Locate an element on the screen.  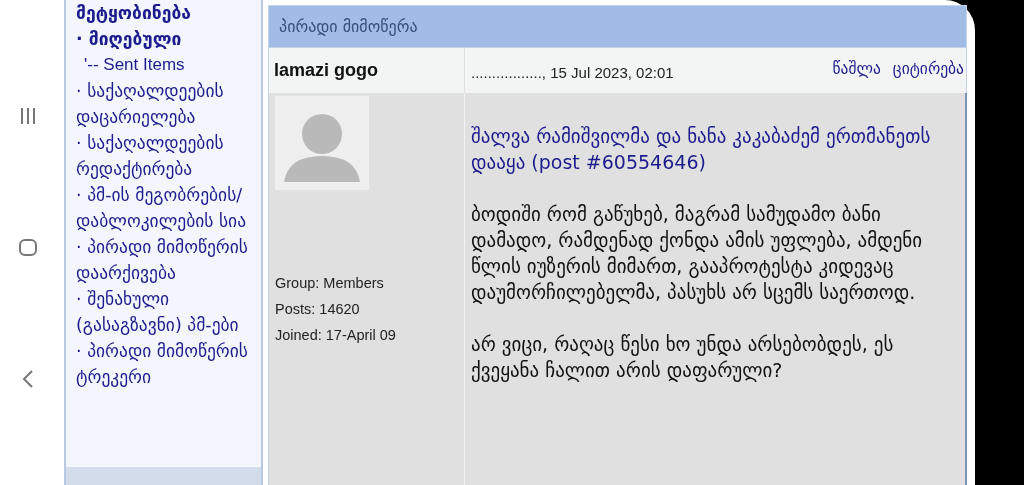
sidebar-link: · პირადი მიმოწერის დაარქივება is located at coordinates (166, 260).